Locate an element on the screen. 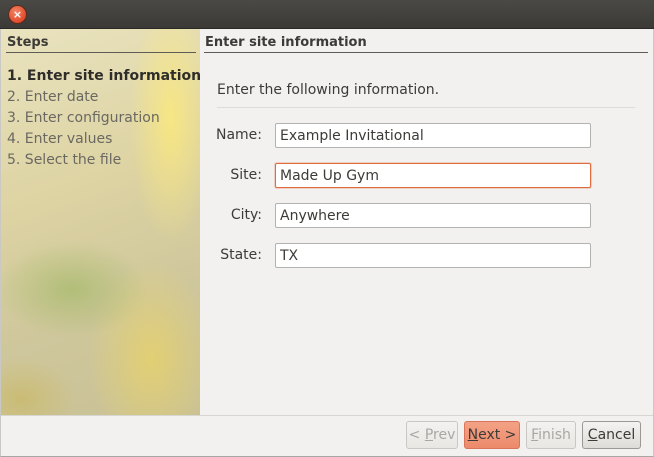 The height and width of the screenshot is (457, 654). close-window-button: × is located at coordinates (17, 14).